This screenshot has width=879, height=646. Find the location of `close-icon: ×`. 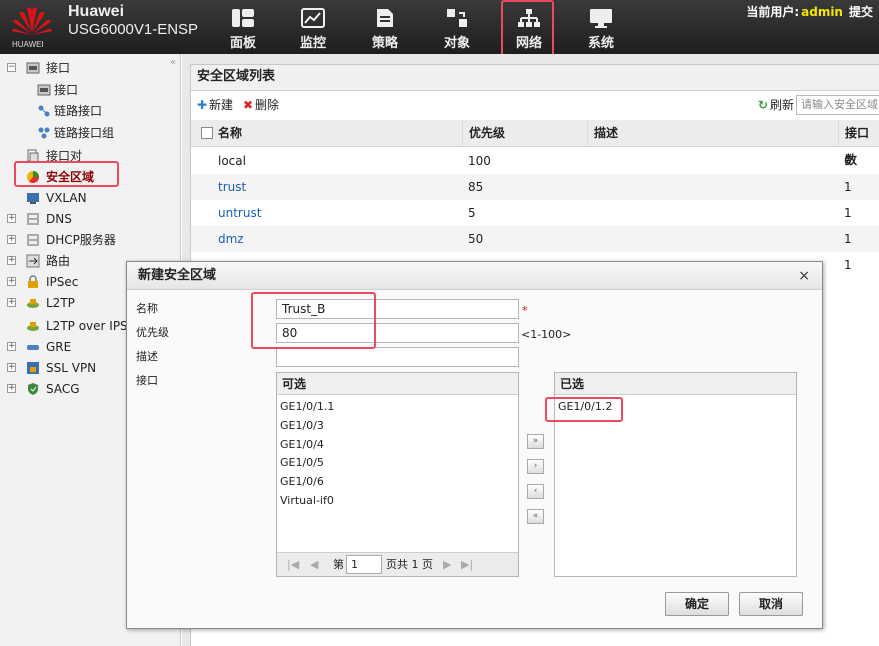

close-icon: × is located at coordinates (804, 276).